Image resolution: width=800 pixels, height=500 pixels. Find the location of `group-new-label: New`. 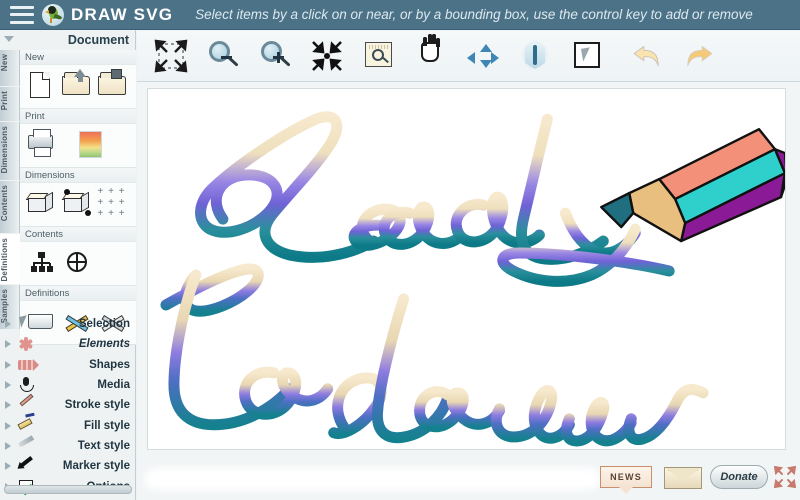

group-new-label: New is located at coordinates (78, 57).